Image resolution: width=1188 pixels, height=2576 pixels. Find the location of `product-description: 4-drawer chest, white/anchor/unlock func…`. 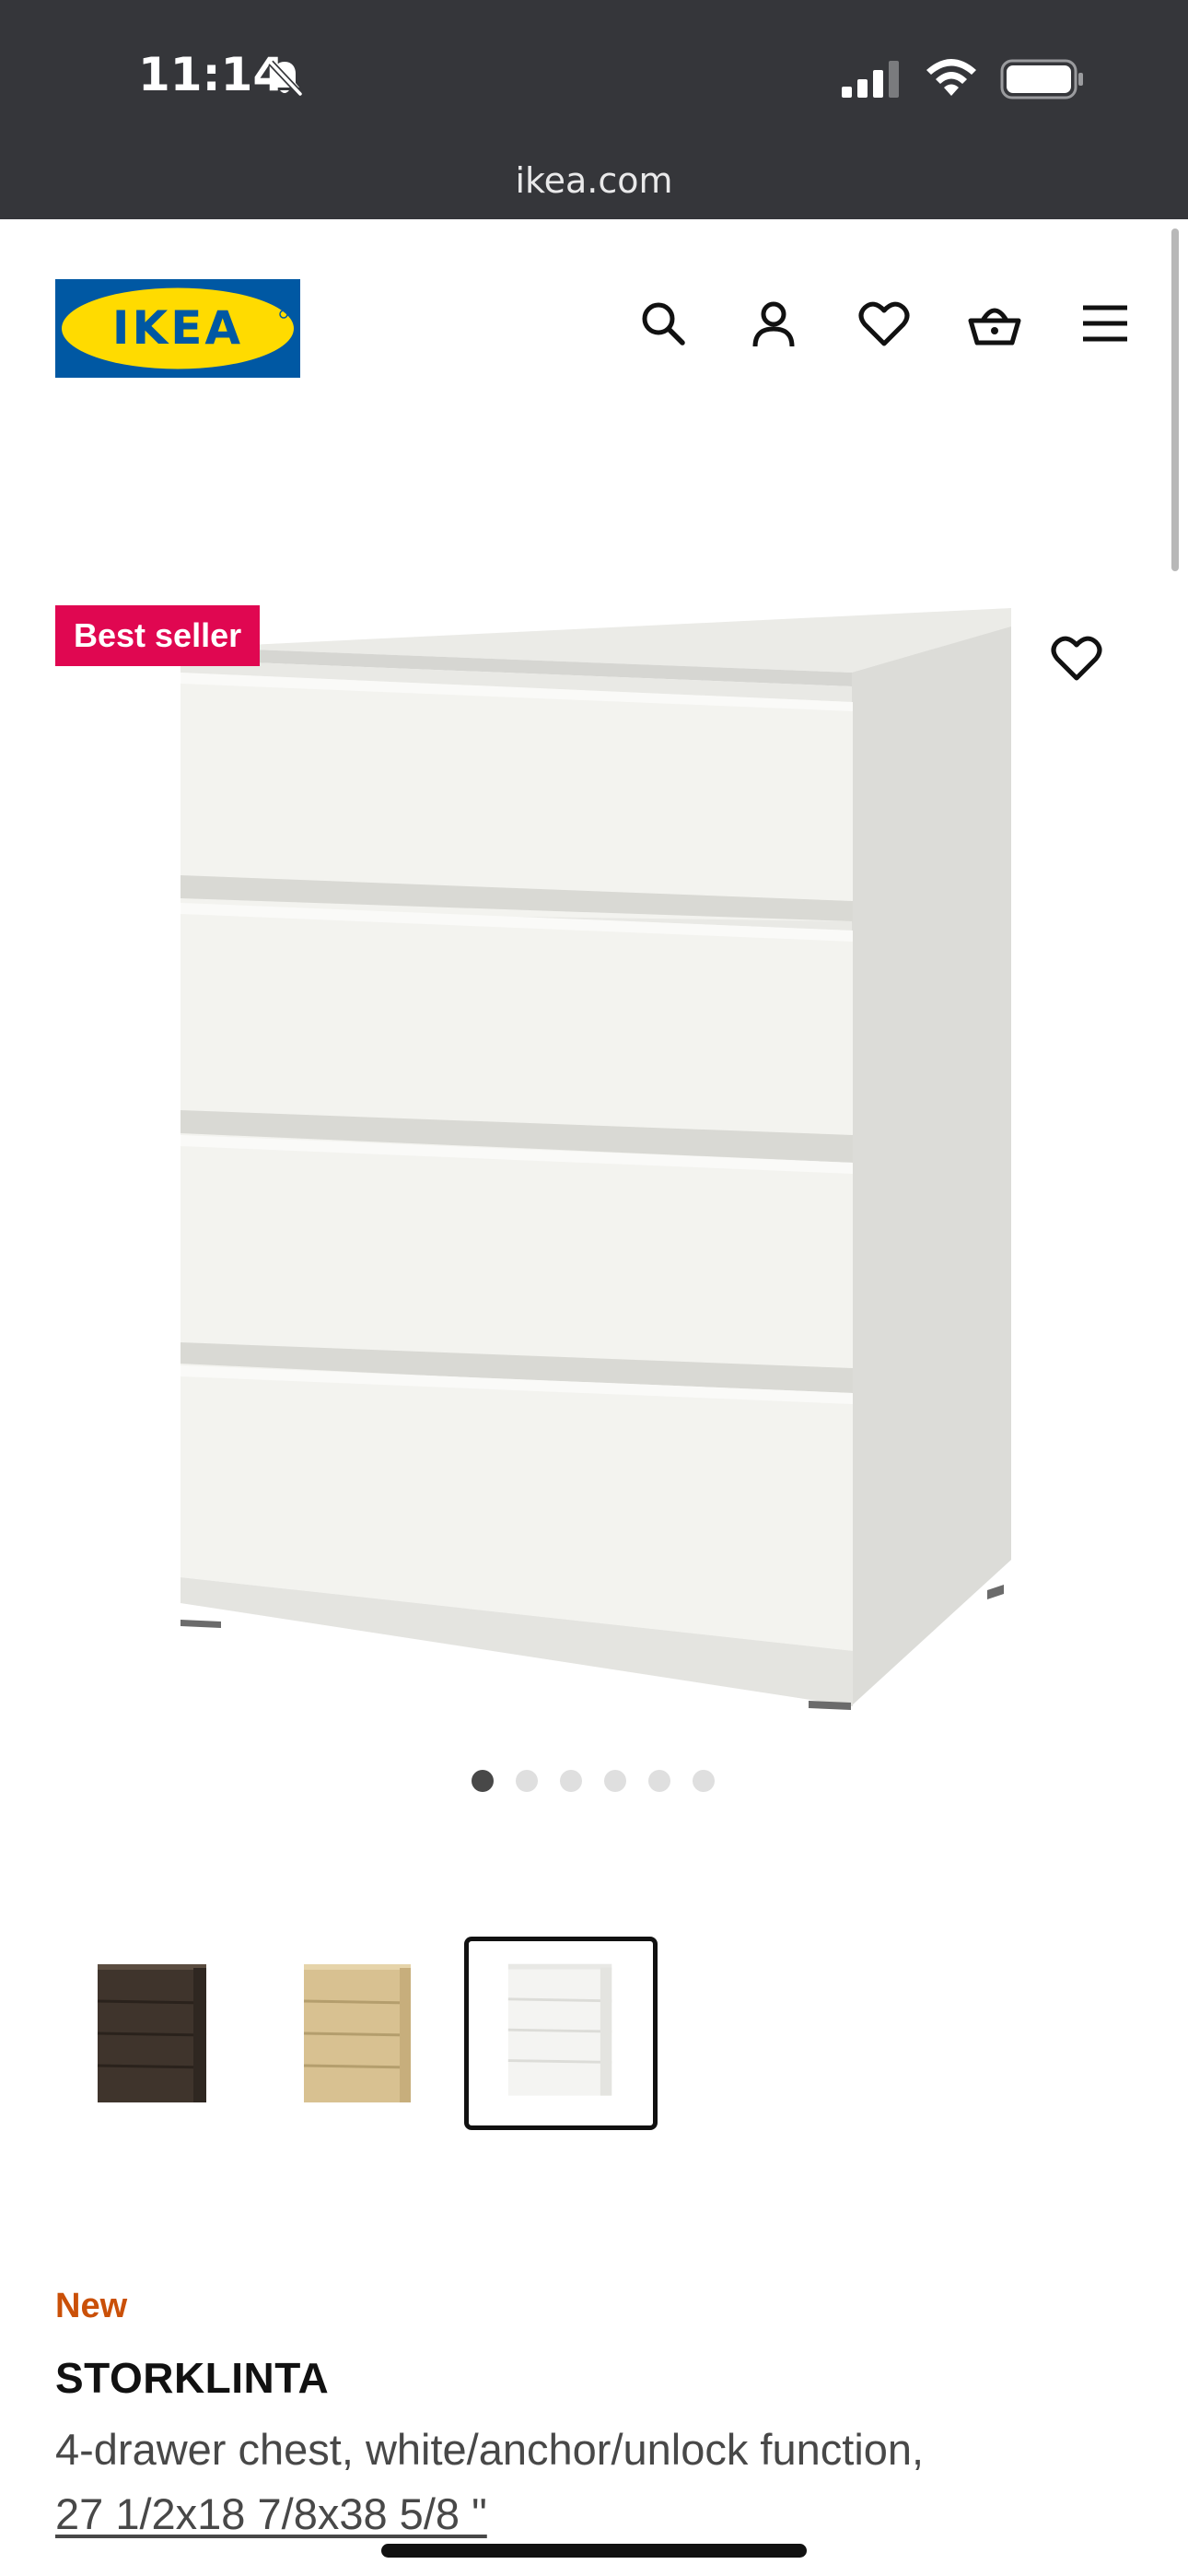

product-description: 4-drawer chest, white/anchor/unlock func… is located at coordinates (598, 2482).